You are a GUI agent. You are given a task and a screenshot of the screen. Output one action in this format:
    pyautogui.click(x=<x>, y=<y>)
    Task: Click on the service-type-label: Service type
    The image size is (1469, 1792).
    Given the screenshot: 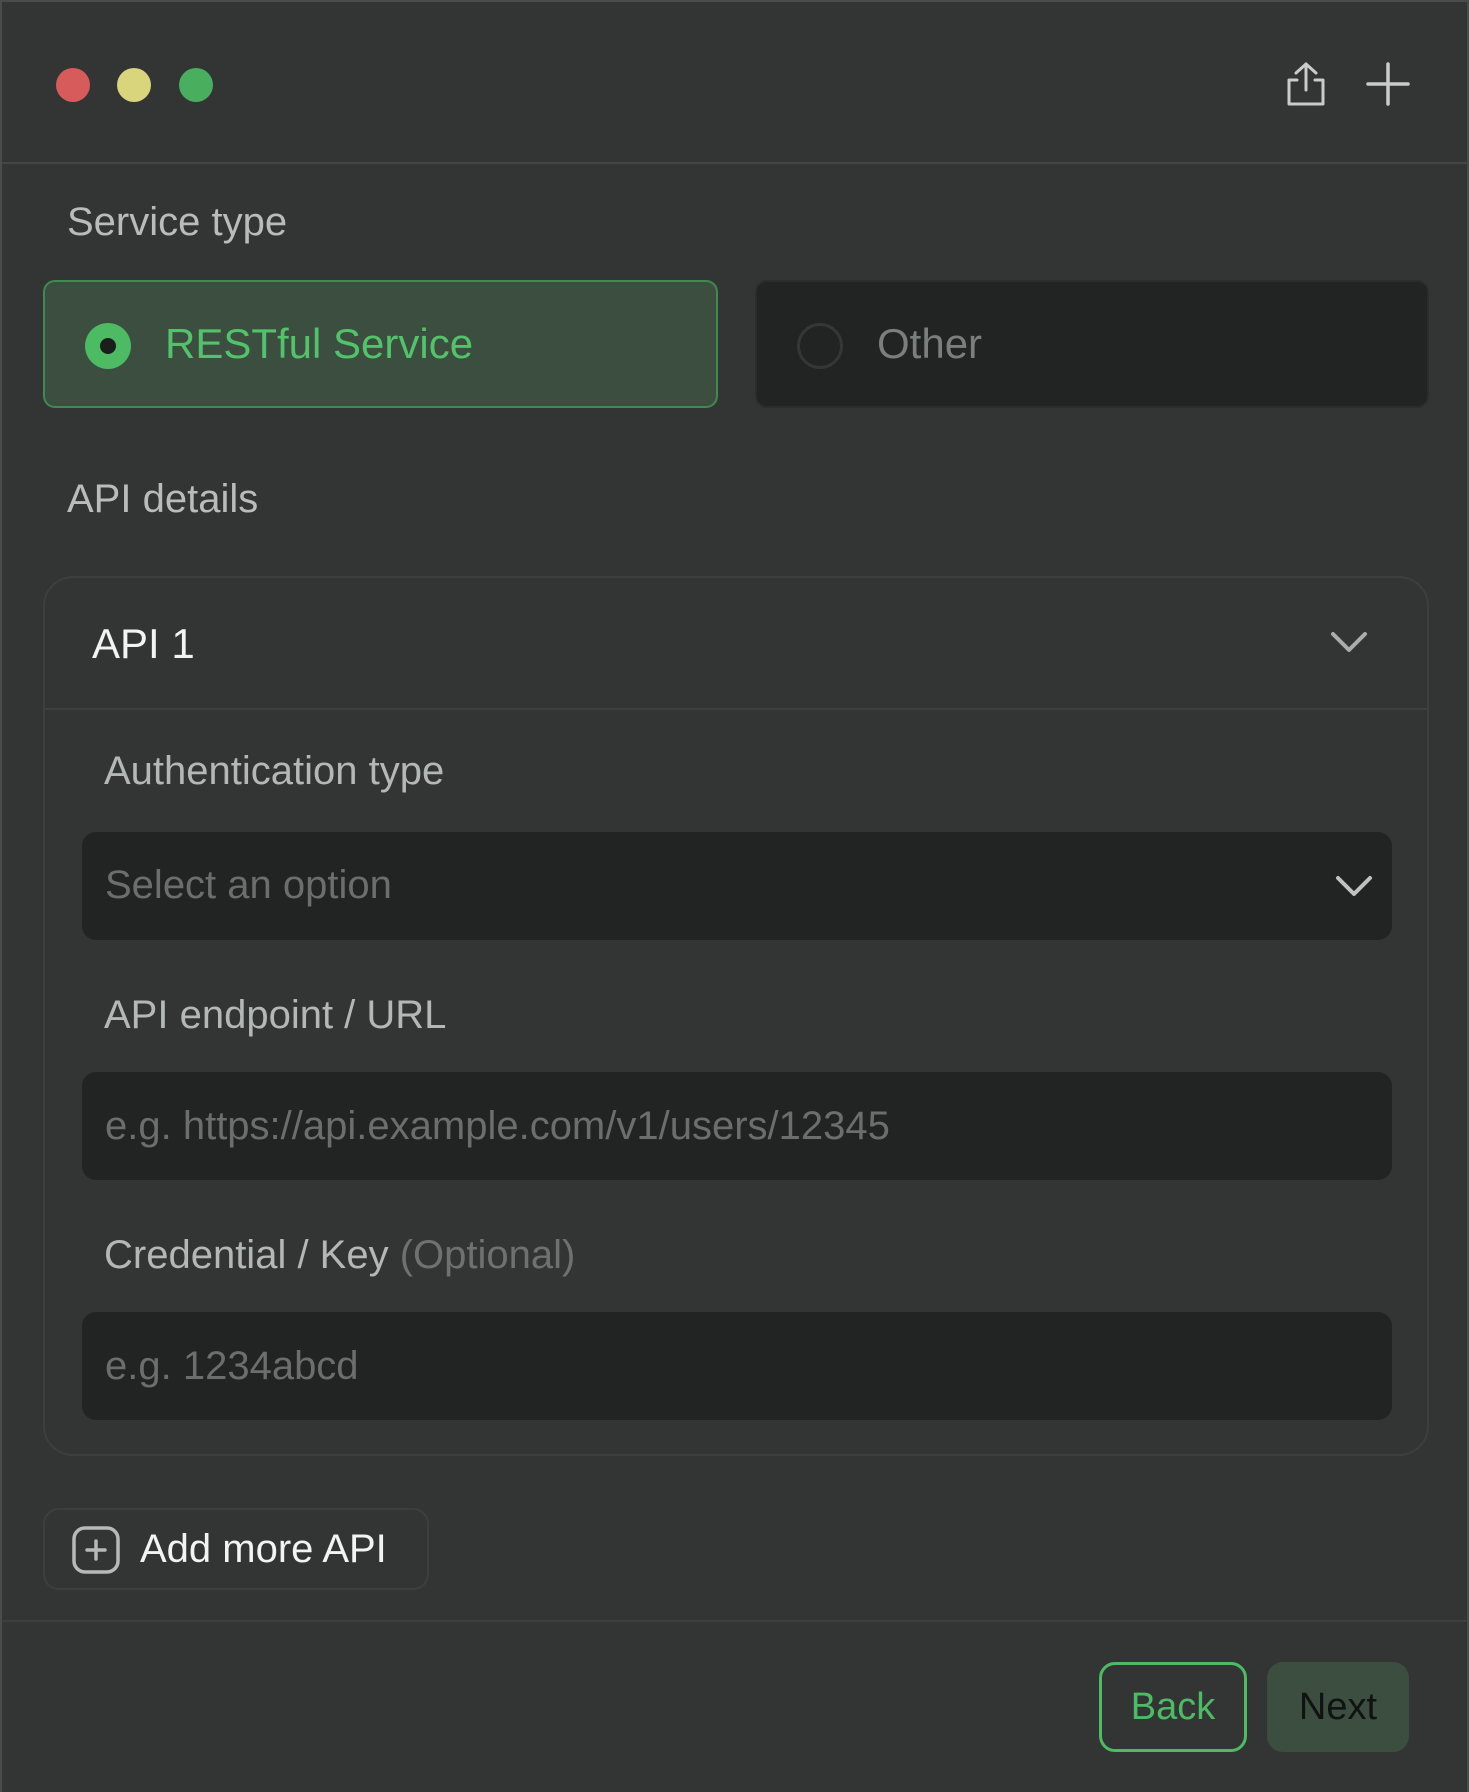 What is the action you would take?
    pyautogui.click(x=177, y=222)
    